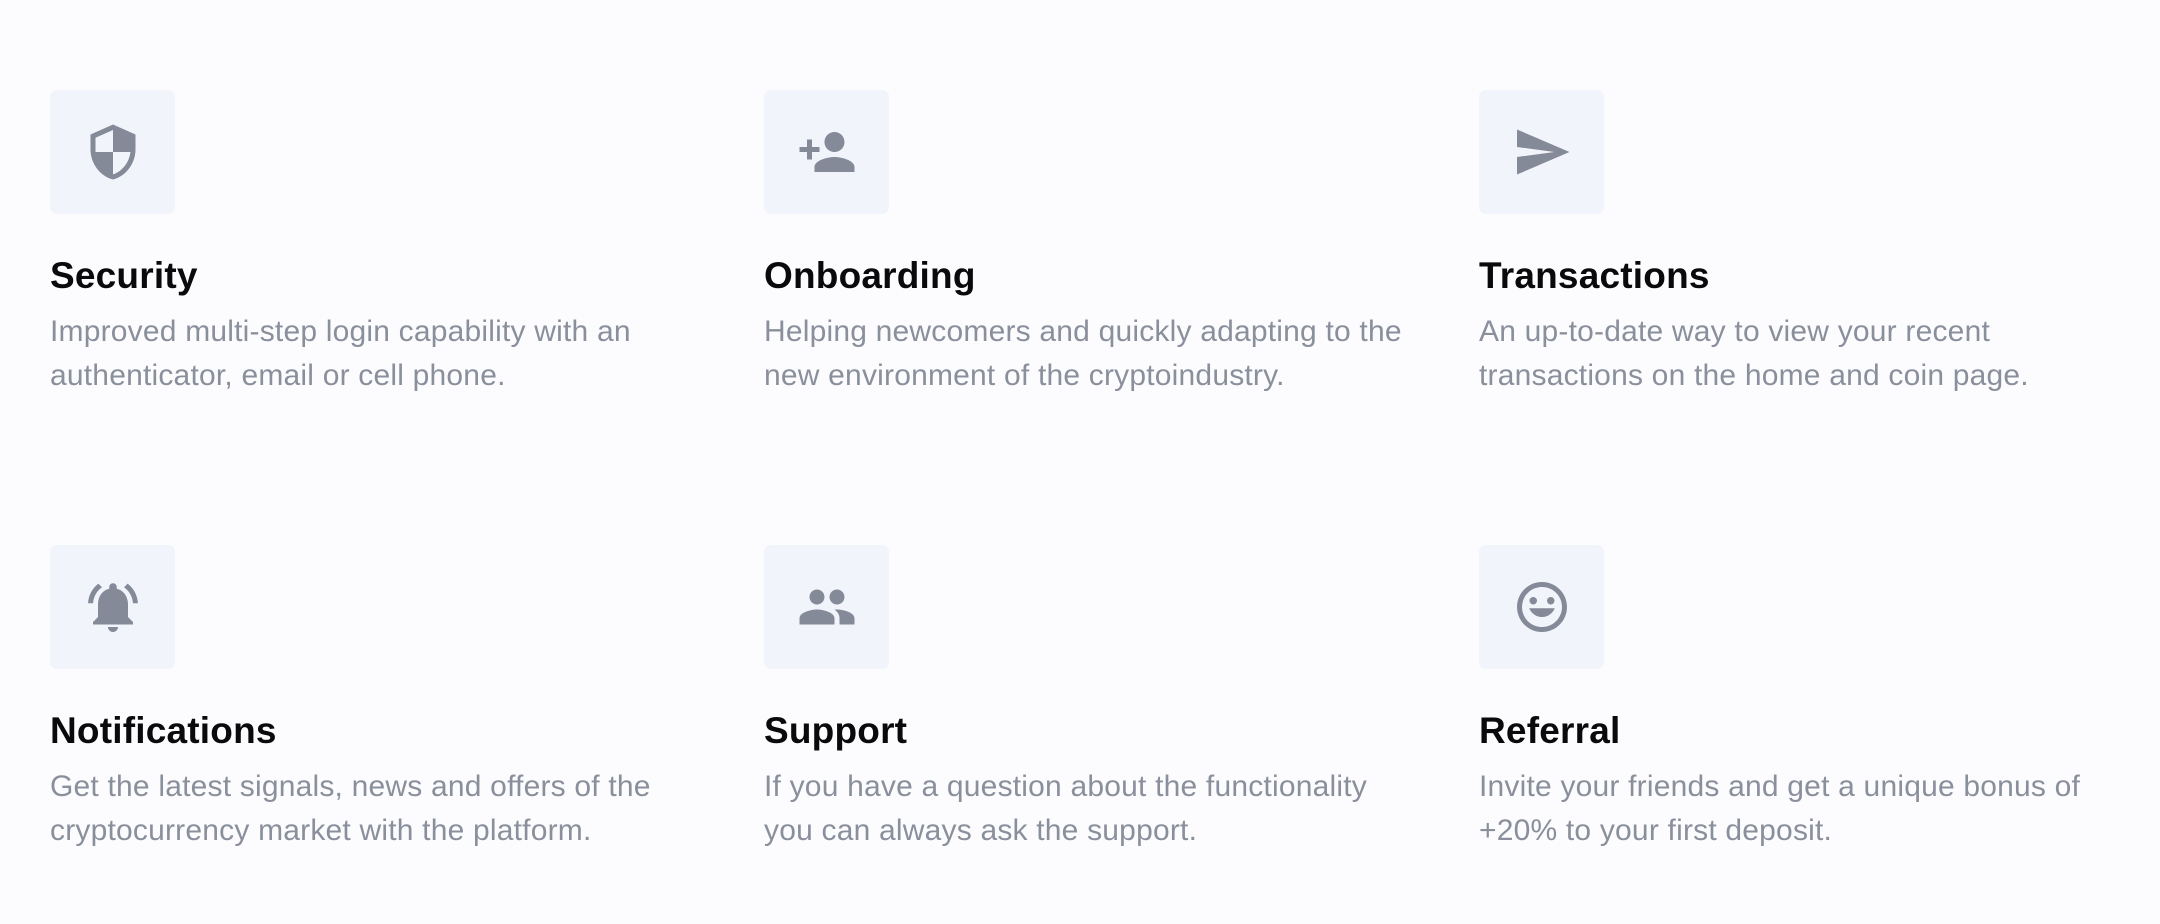 The height and width of the screenshot is (924, 2160). Describe the element at coordinates (1594, 275) in the screenshot. I see `feature-title: Transactions` at that location.